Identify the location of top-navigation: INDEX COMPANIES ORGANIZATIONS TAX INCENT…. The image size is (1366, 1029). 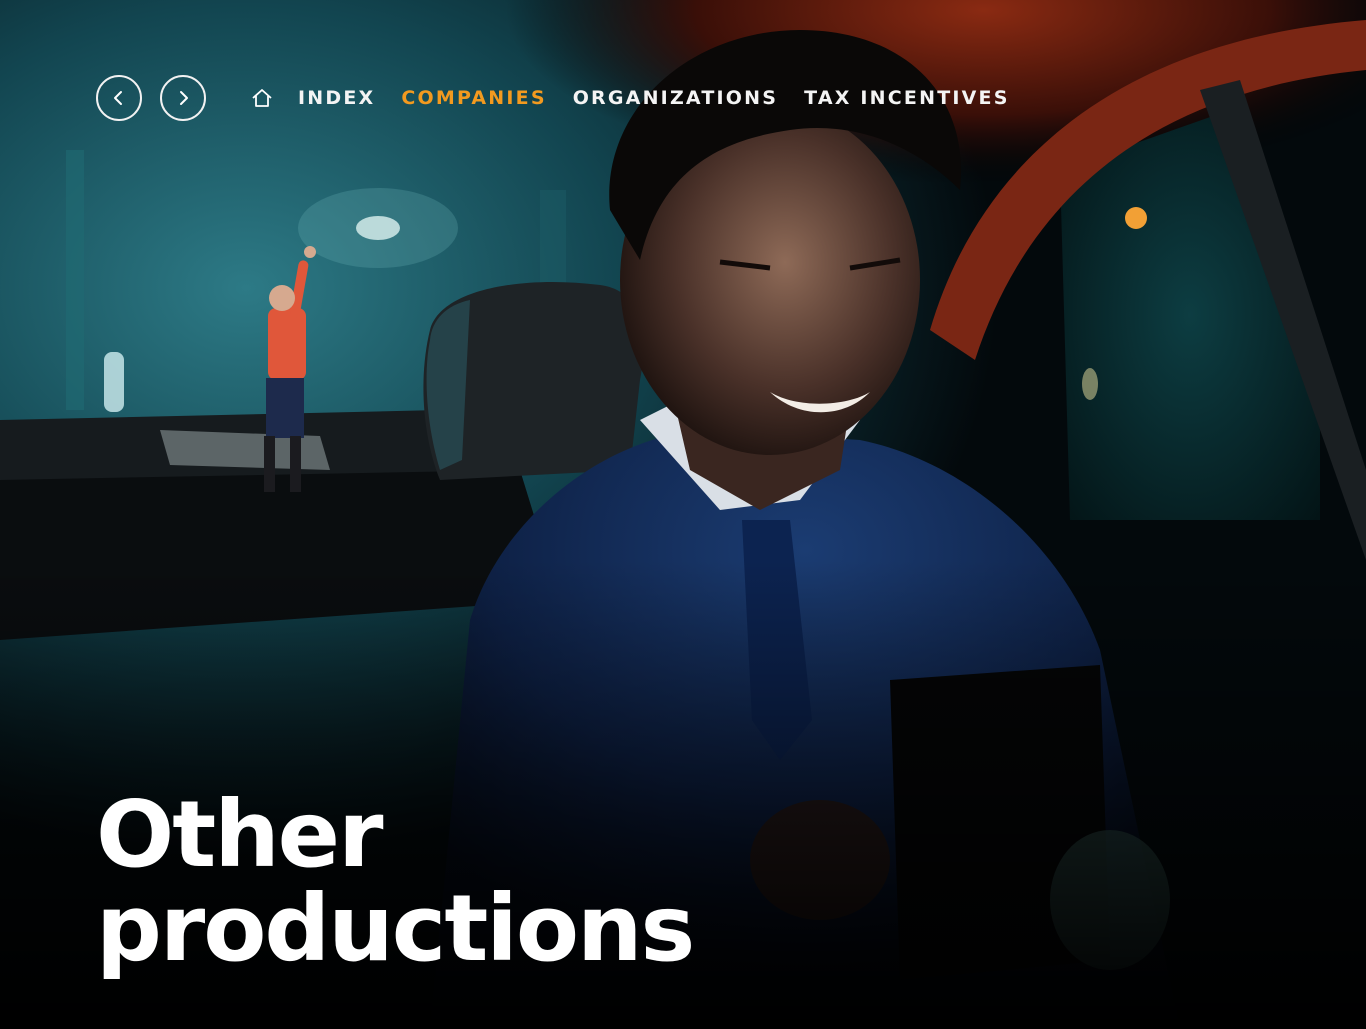
(553, 98).